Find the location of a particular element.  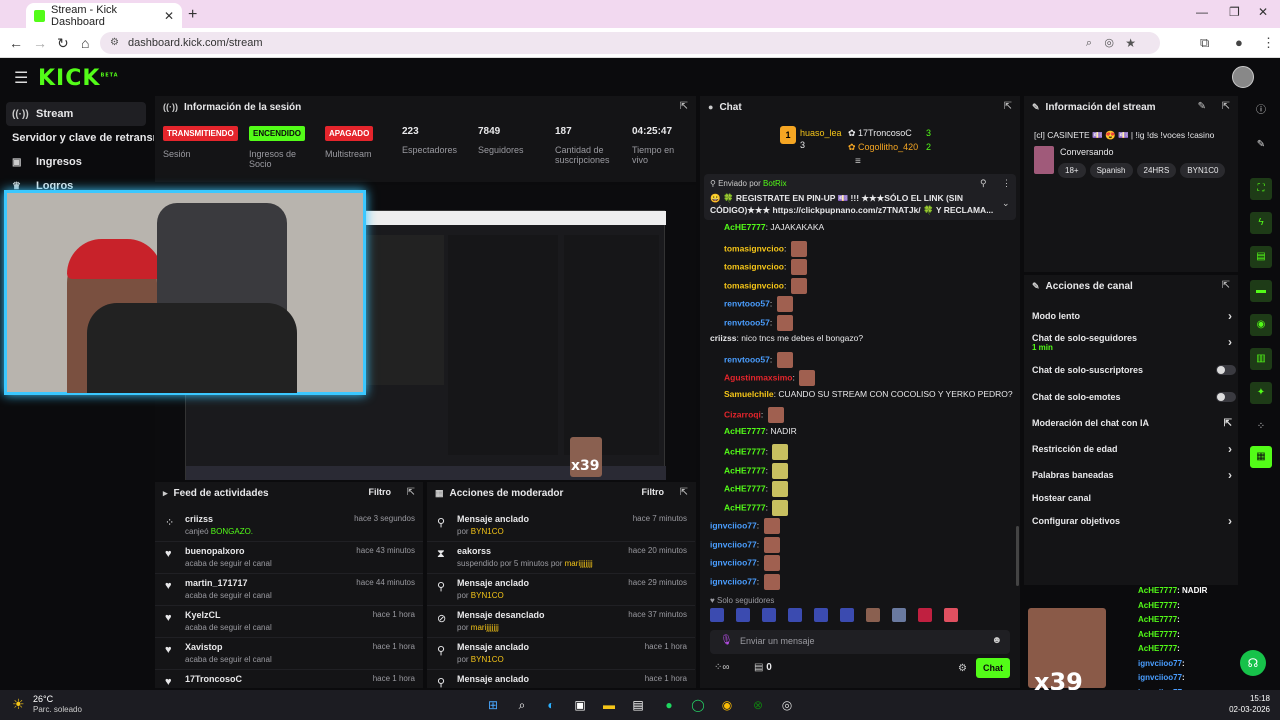

banned-words-row: Palabras baneadas › is located at coordinates (1132, 475).